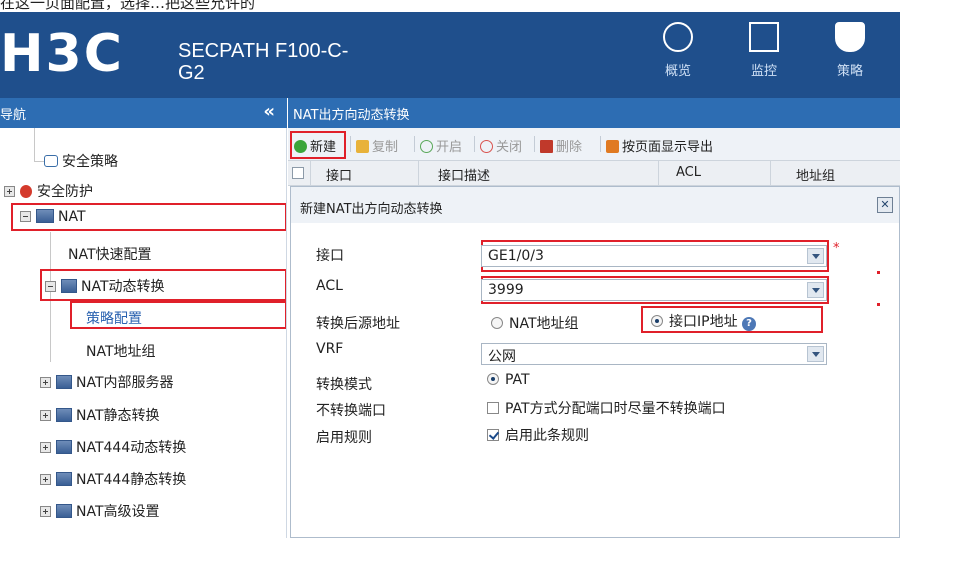 The width and height of the screenshot is (964, 563). I want to click on delete-button: 删除, so click(561, 145).